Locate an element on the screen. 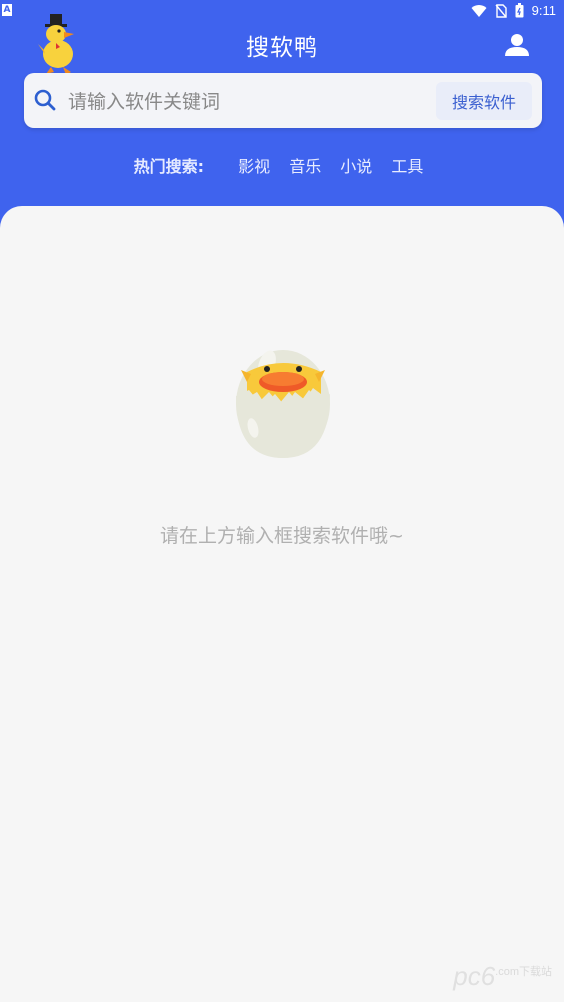 Image resolution: width=564 pixels, height=1002 pixels. battery-icon is located at coordinates (519, 10).